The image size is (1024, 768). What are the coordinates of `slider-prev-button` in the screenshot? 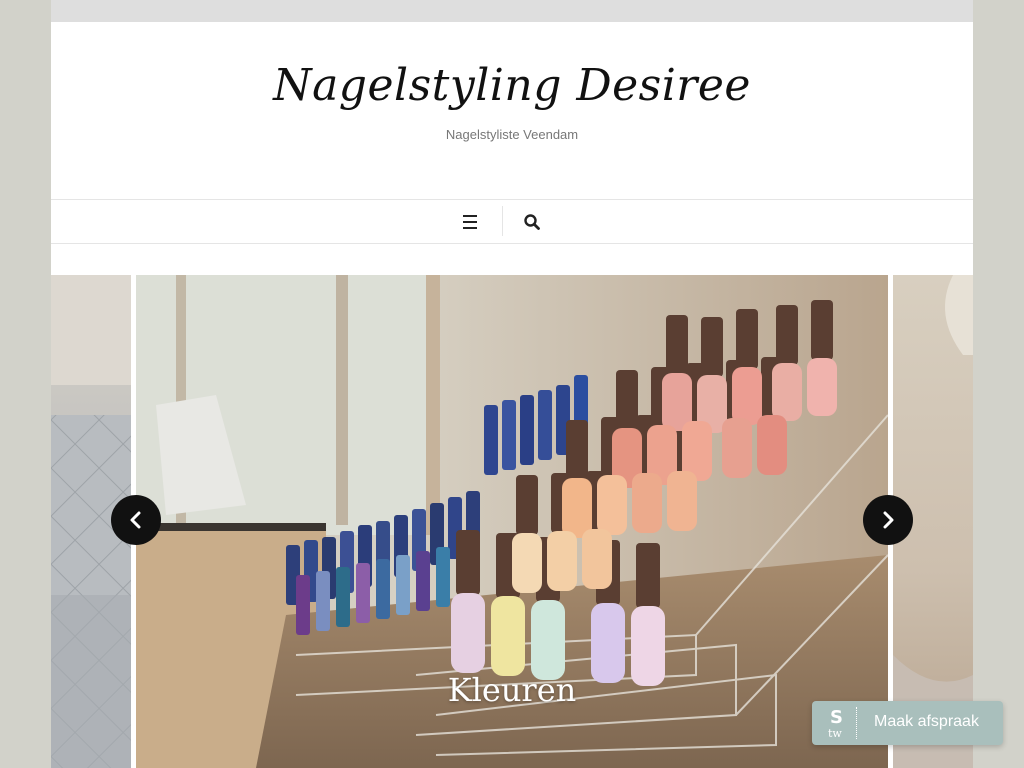 It's located at (136, 520).